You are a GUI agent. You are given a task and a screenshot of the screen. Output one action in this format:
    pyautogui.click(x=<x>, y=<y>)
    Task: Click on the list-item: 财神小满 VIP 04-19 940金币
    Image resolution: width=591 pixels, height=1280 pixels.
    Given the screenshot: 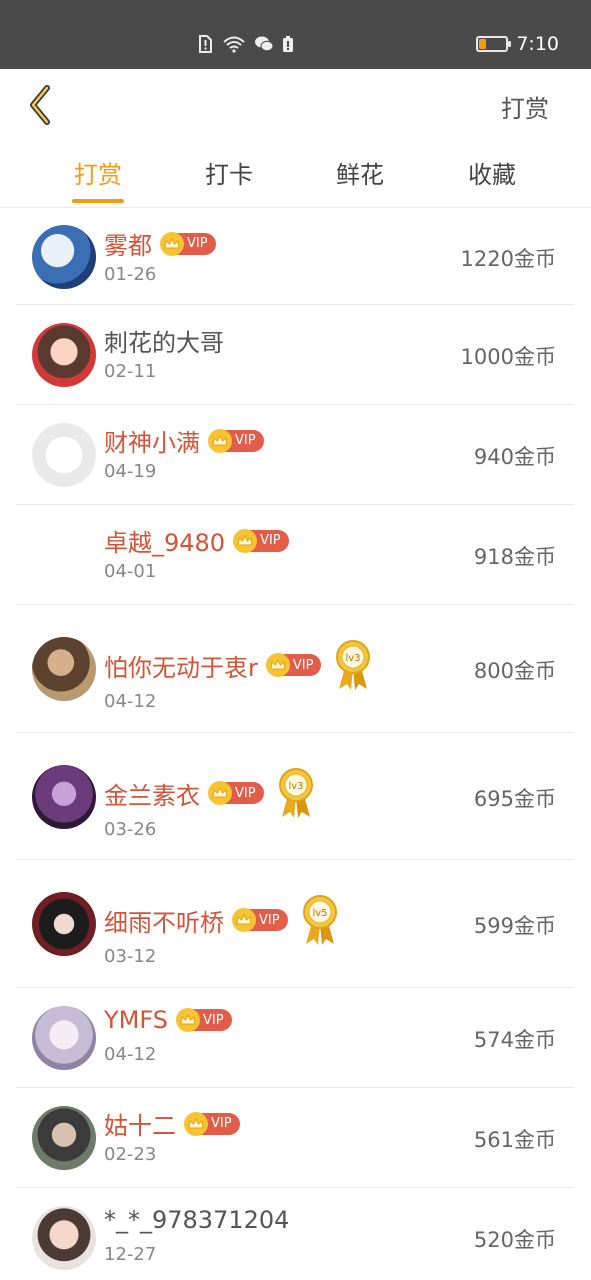 What is the action you would take?
    pyautogui.click(x=295, y=455)
    